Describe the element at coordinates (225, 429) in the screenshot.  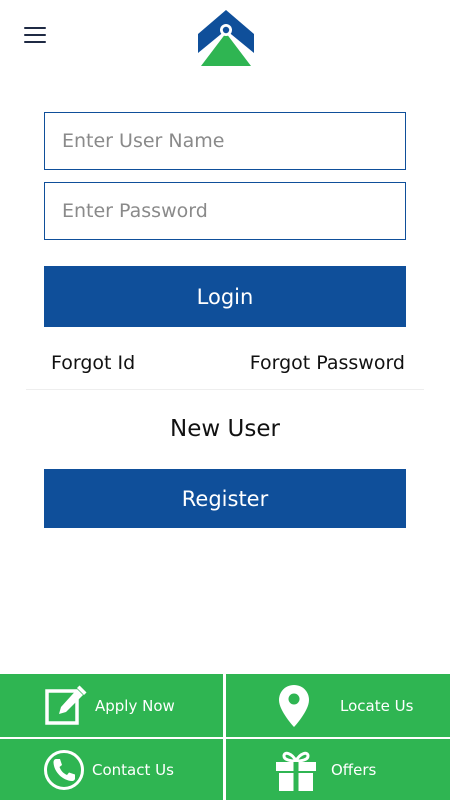
I see `new-user-heading: New User` at that location.